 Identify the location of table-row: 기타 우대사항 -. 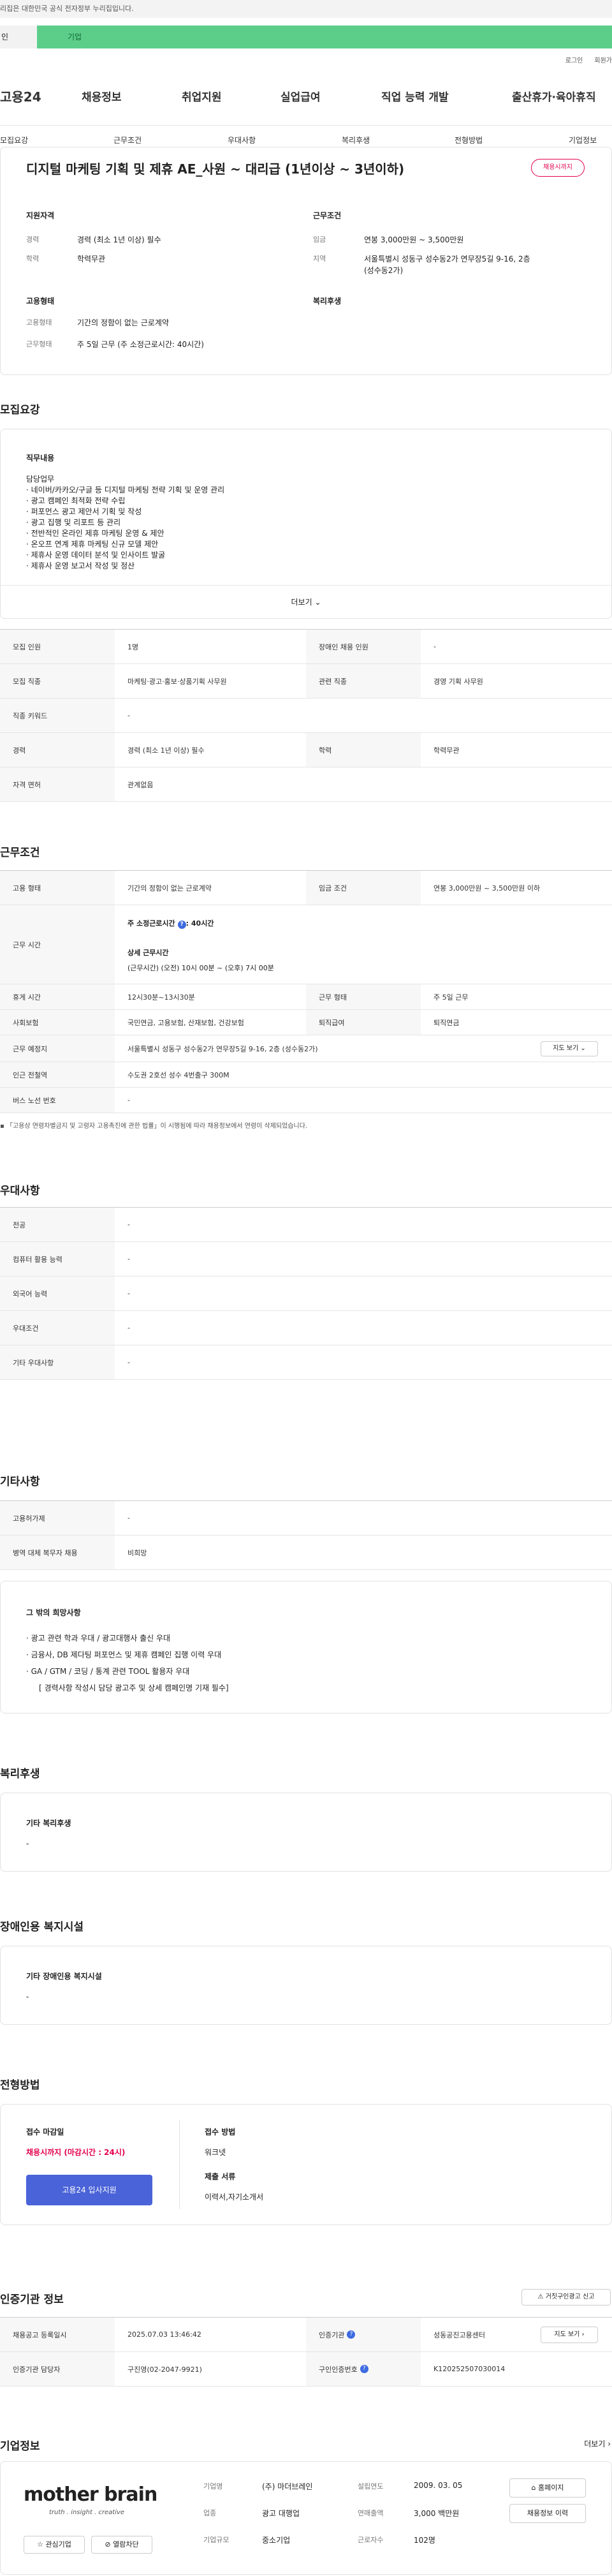
(306, 1362).